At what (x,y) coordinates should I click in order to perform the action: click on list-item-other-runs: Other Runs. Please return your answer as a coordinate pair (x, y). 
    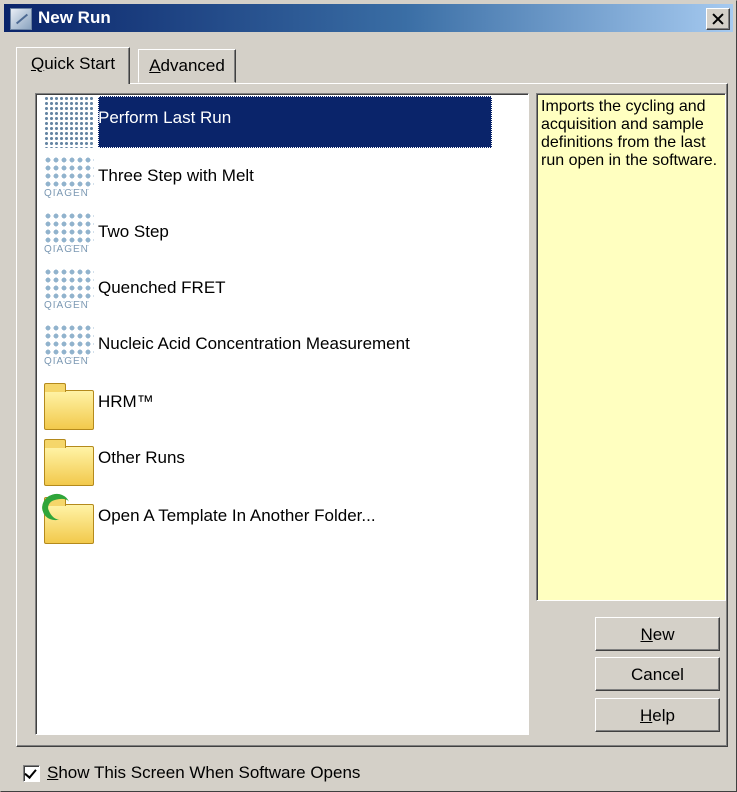
    Looking at the image, I should click on (282, 461).